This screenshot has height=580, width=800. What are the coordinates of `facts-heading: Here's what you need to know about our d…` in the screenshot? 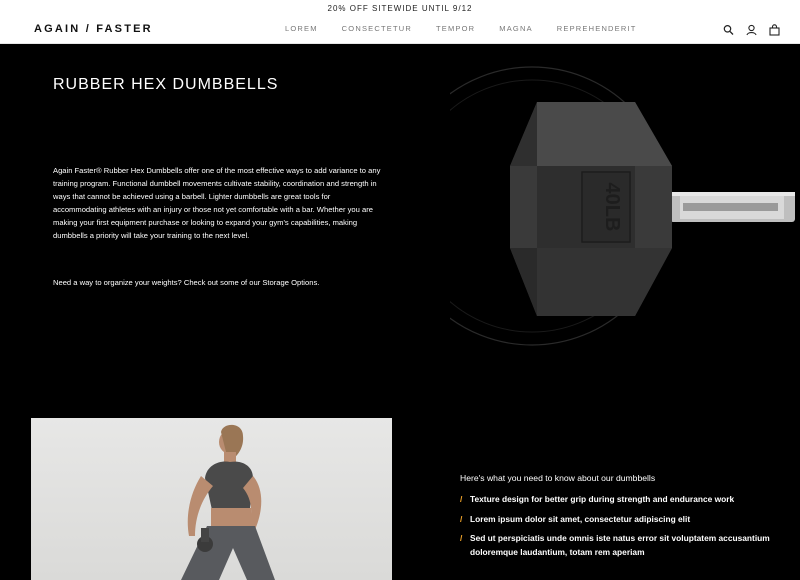 It's located at (558, 478).